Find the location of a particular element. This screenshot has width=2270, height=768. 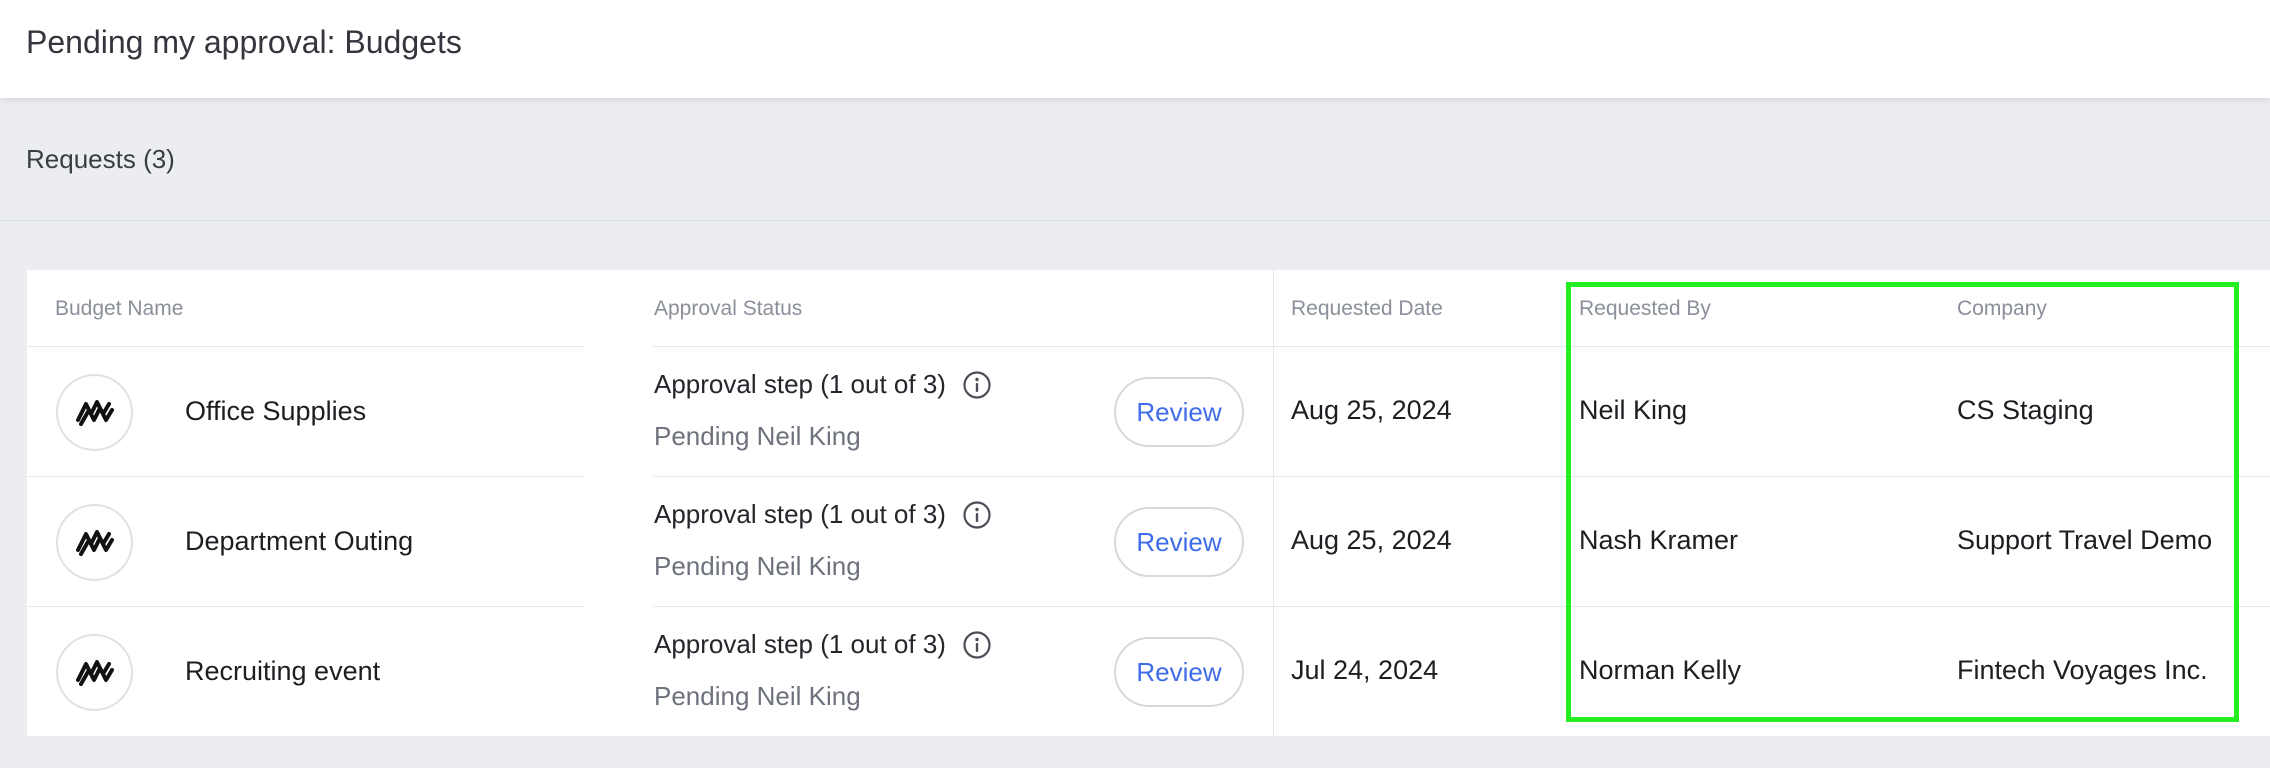

budget-name: Department Outing is located at coordinates (299, 541).